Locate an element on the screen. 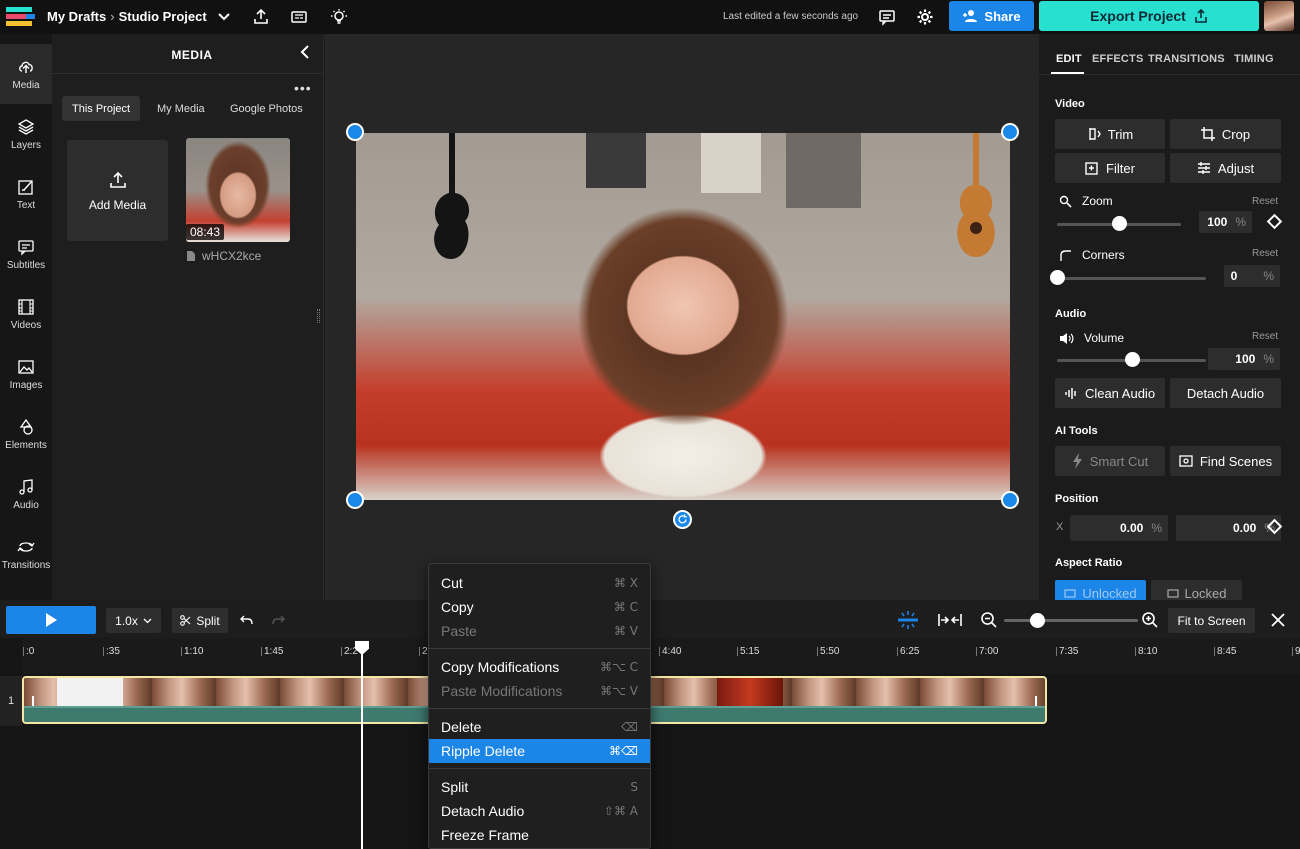 The image size is (1300, 849). menu-item-split: Split S is located at coordinates (539, 787).